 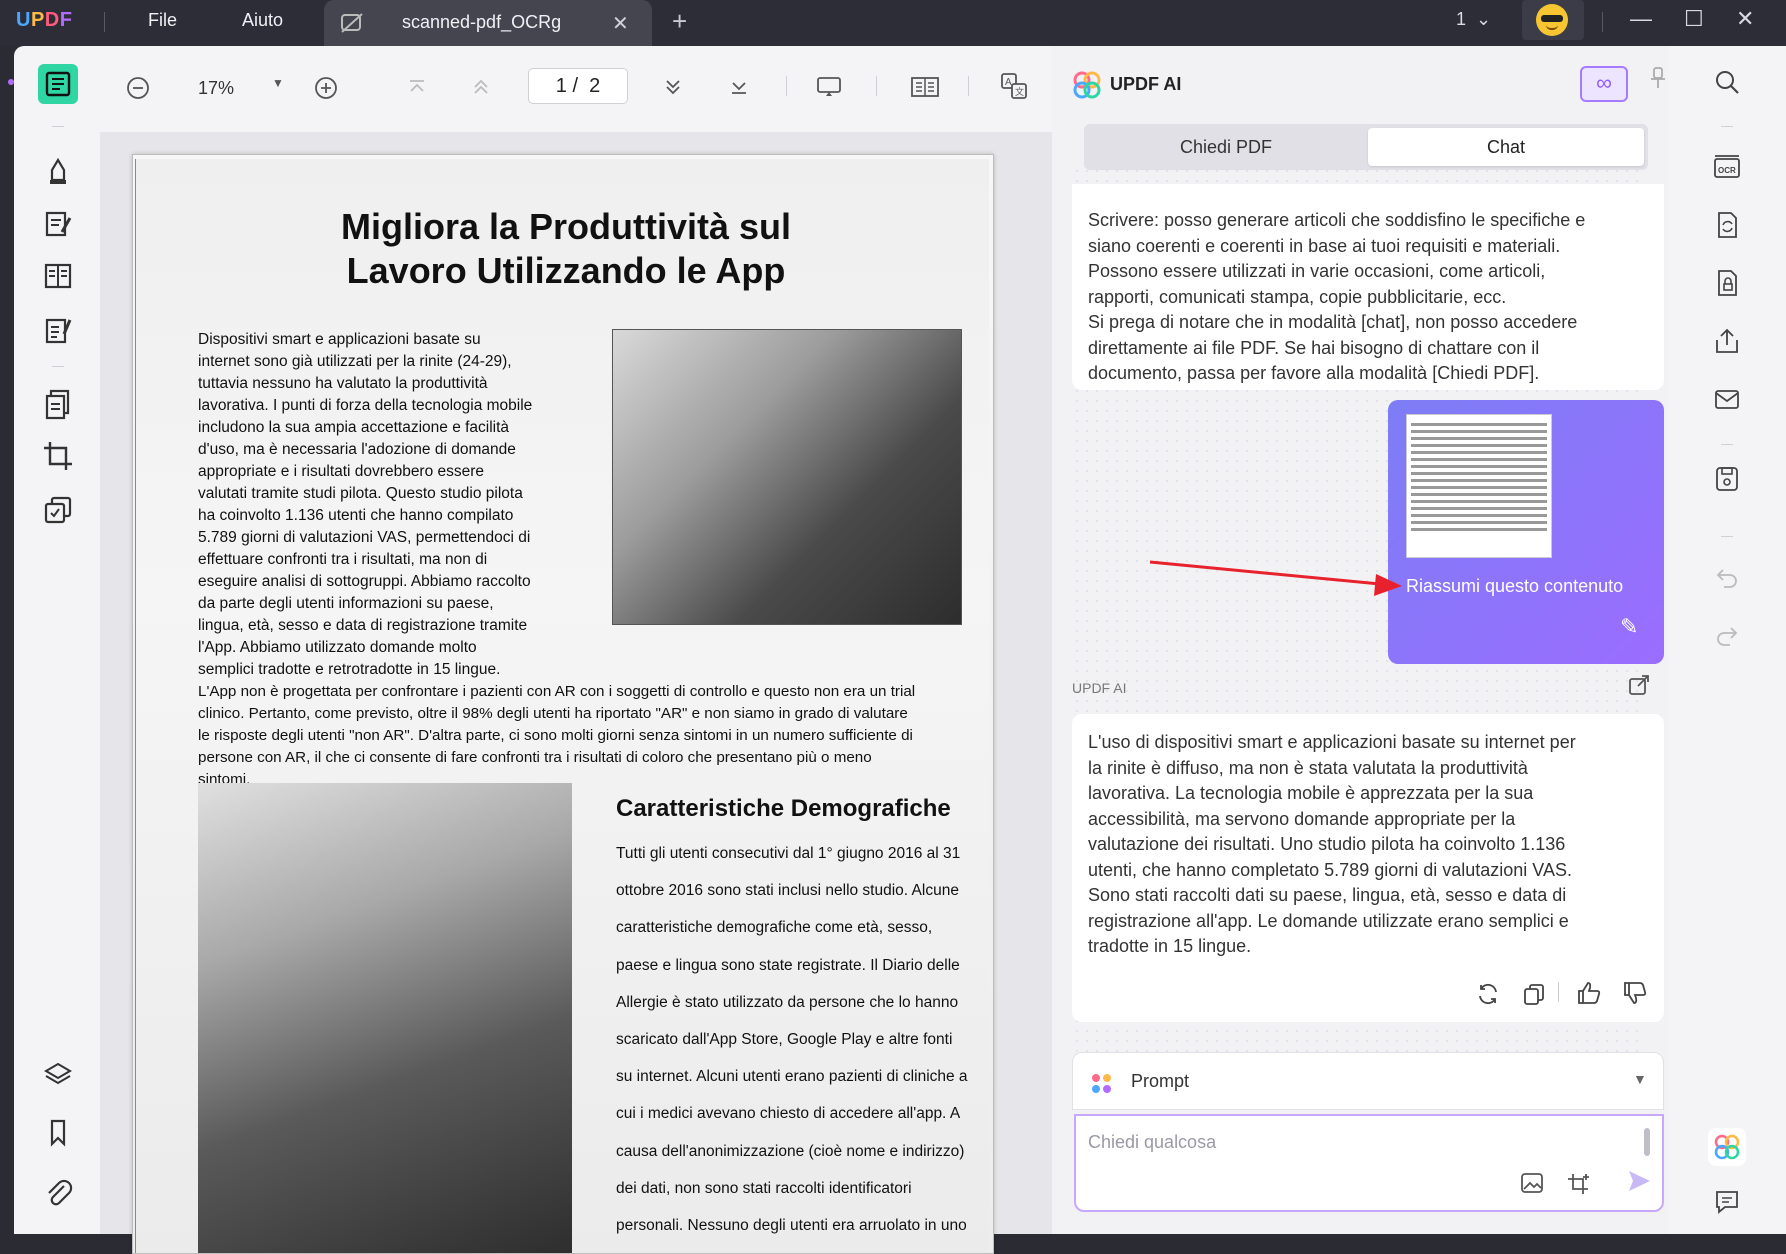 I want to click on screenshot-crop-icon, so click(x=1578, y=1187).